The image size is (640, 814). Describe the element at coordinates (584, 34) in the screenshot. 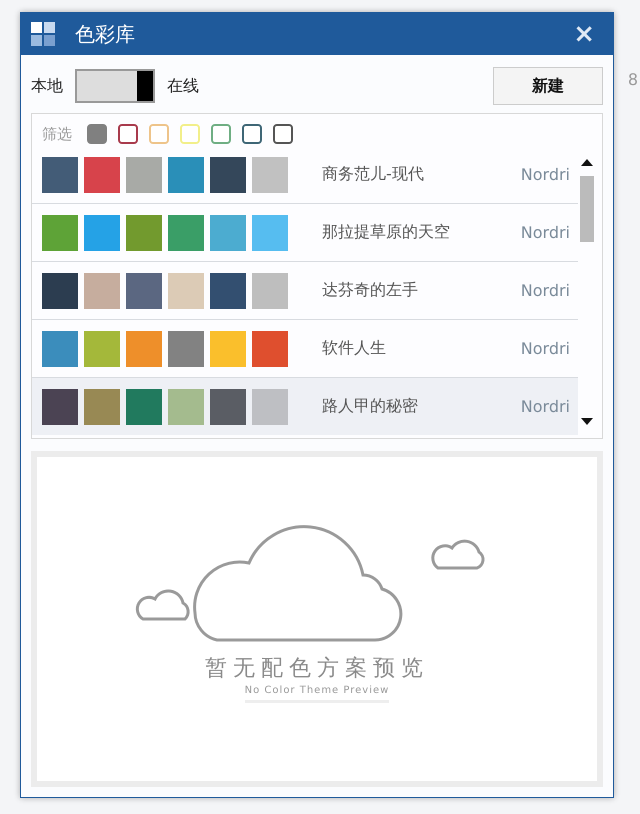

I see `close-button: ×` at that location.